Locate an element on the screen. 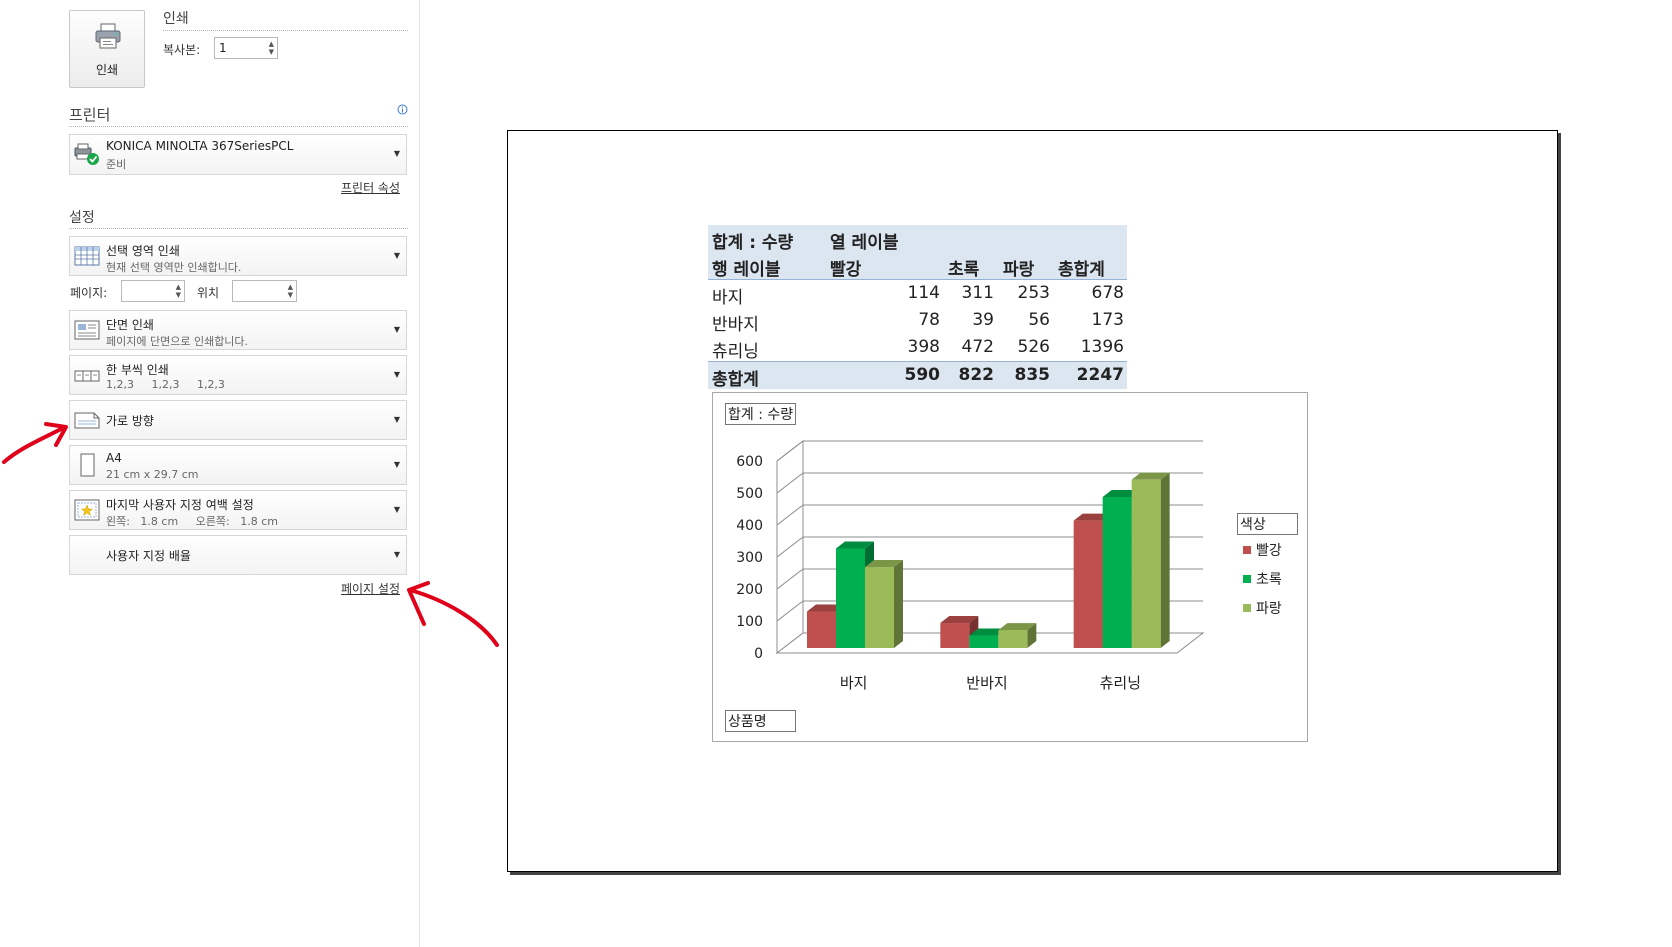 The height and width of the screenshot is (947, 1672). pivot-header-row: 행 레이블 빨강 초록 파랑 총합계 is located at coordinates (917, 266).